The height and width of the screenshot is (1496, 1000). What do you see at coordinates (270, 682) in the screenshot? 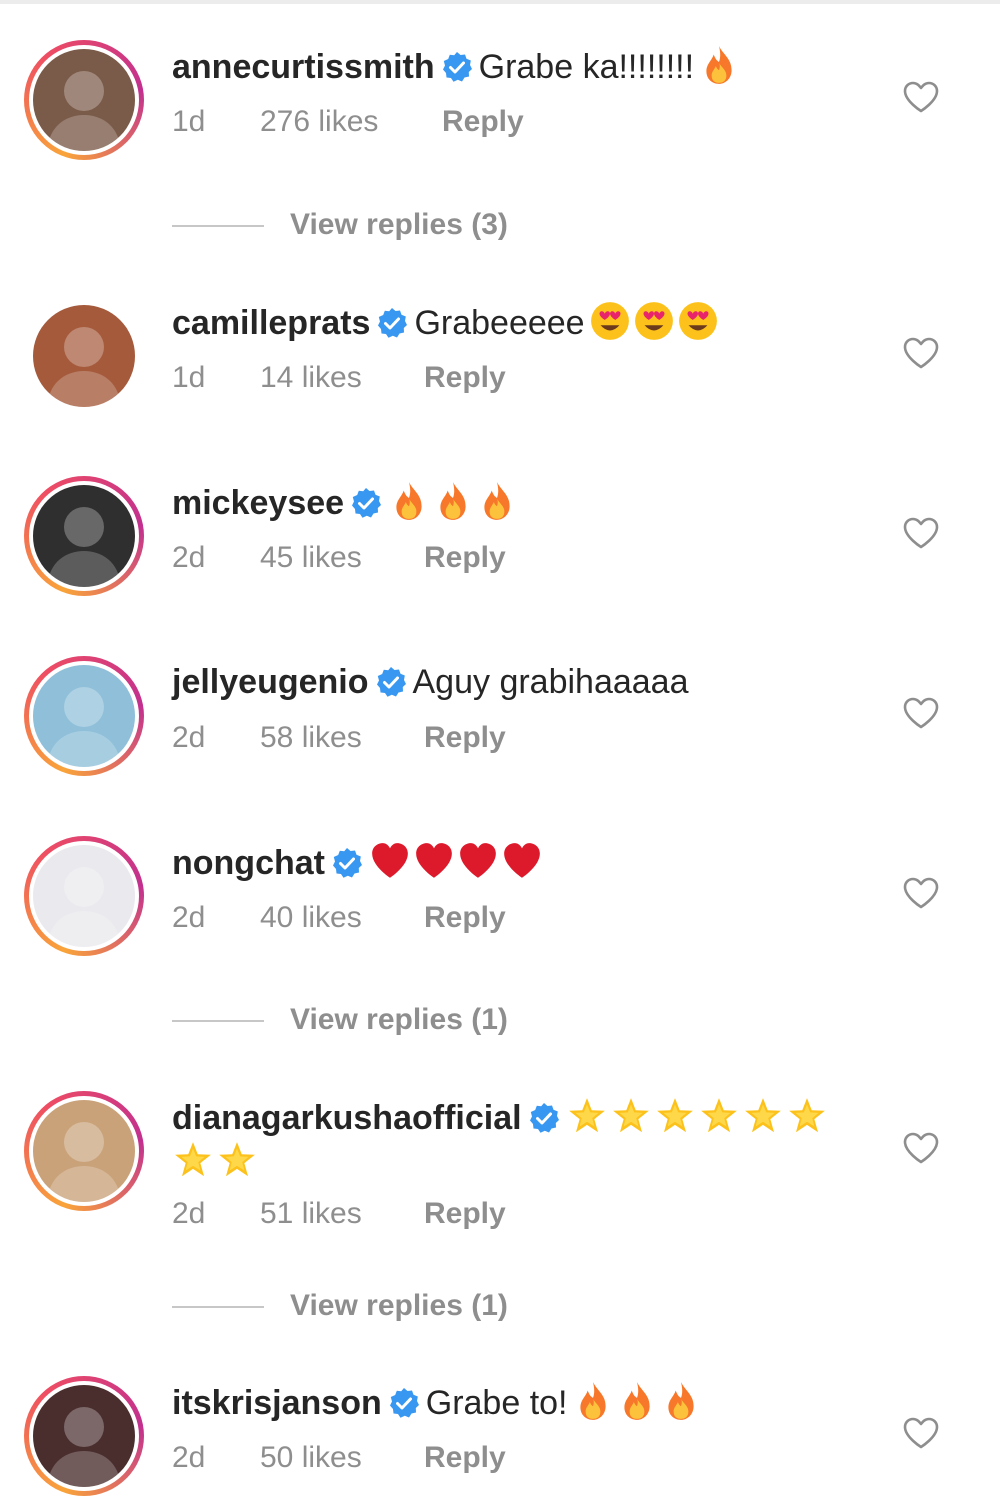
I see `comment-username: jellyeugenio` at bounding box center [270, 682].